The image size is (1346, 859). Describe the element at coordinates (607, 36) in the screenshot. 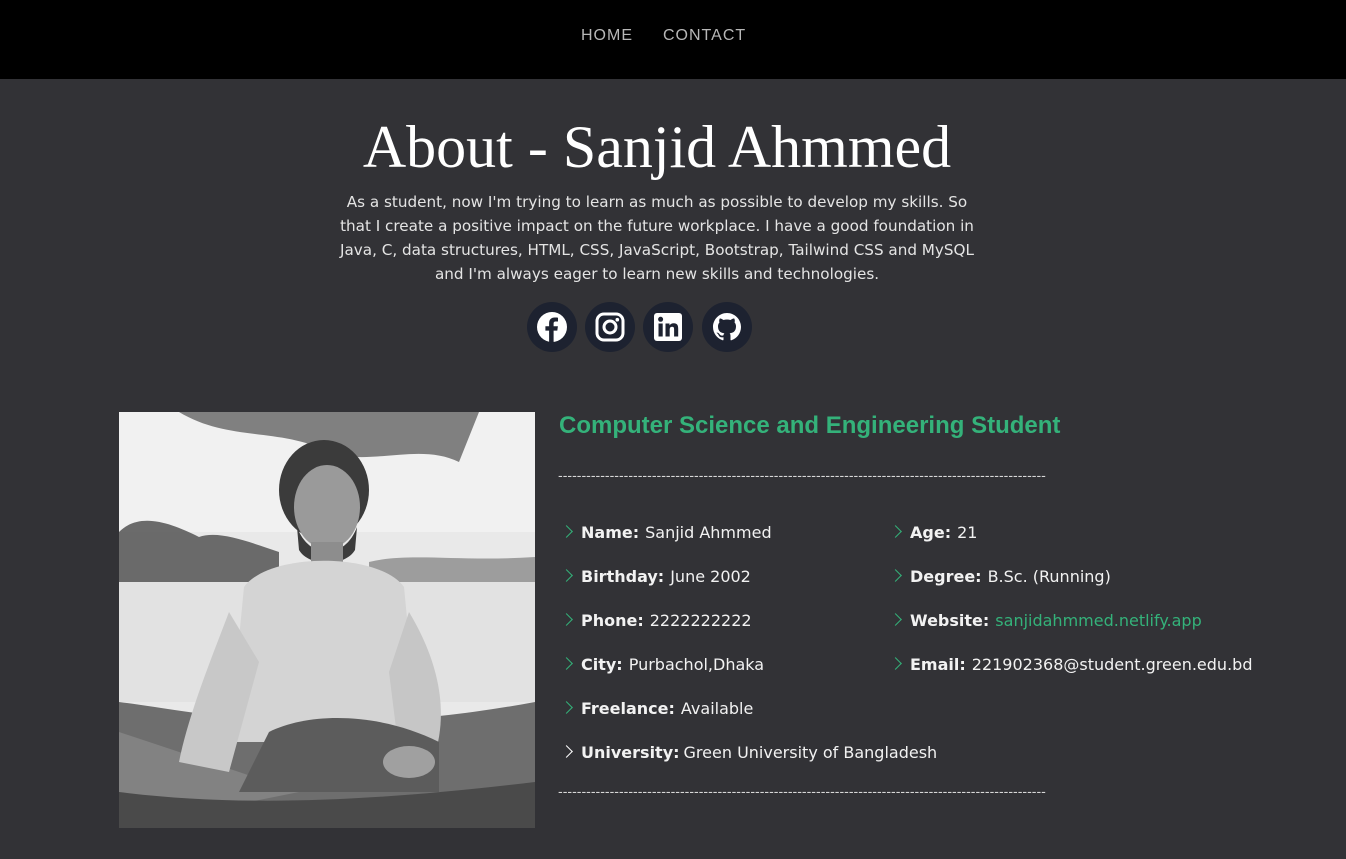

I see `nav-home-link: HOME` at that location.